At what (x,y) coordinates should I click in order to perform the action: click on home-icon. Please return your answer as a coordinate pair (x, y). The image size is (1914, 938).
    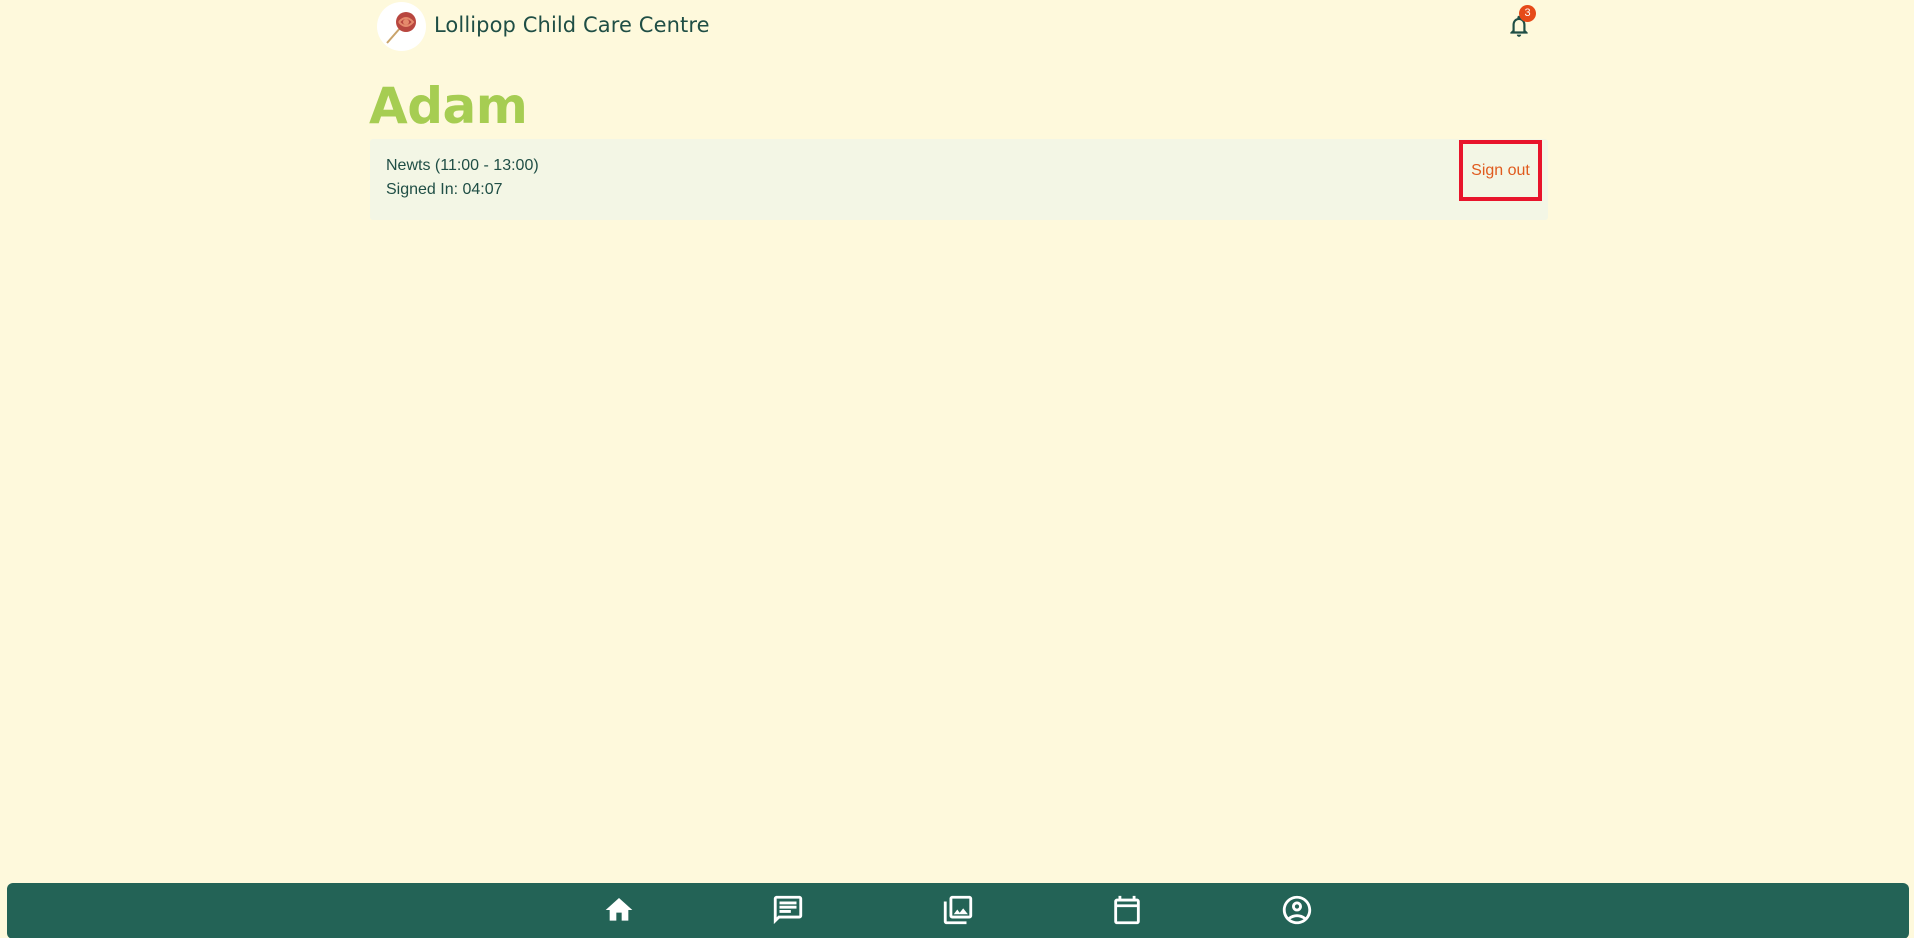
    Looking at the image, I should click on (619, 910).